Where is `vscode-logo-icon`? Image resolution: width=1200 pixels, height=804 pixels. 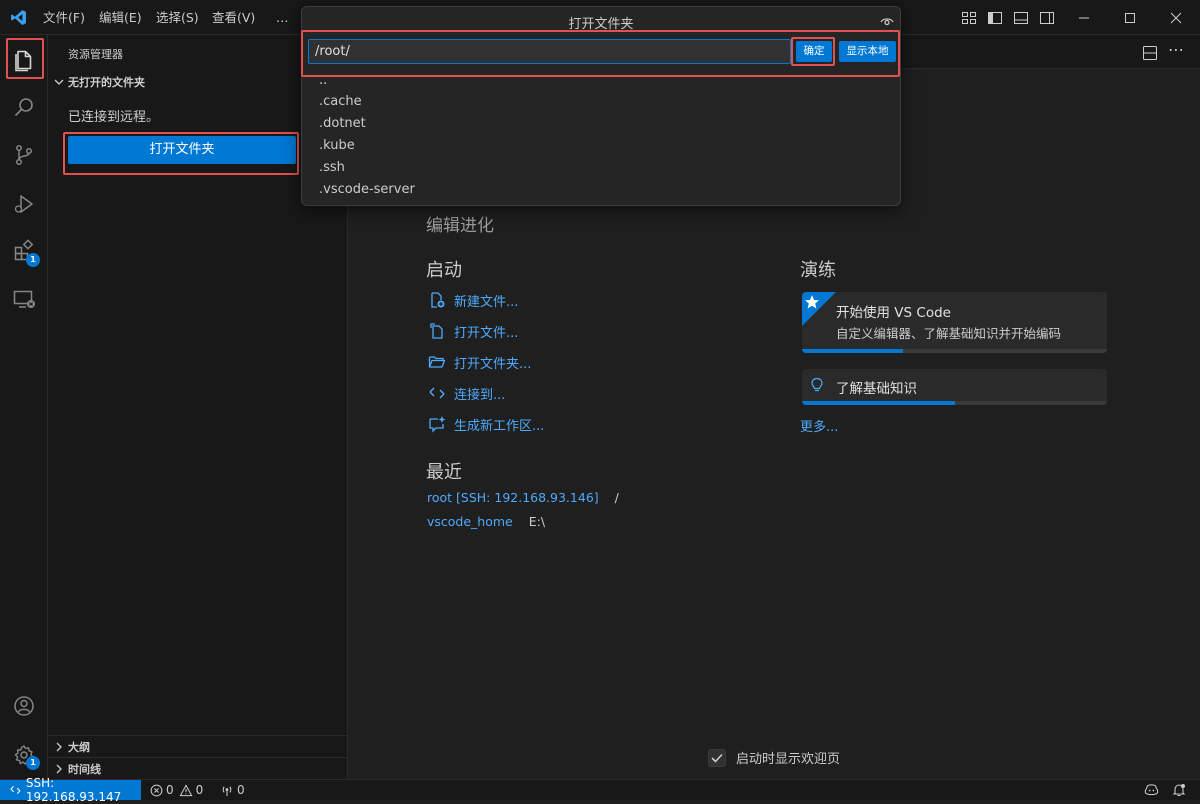
vscode-logo-icon is located at coordinates (18, 17).